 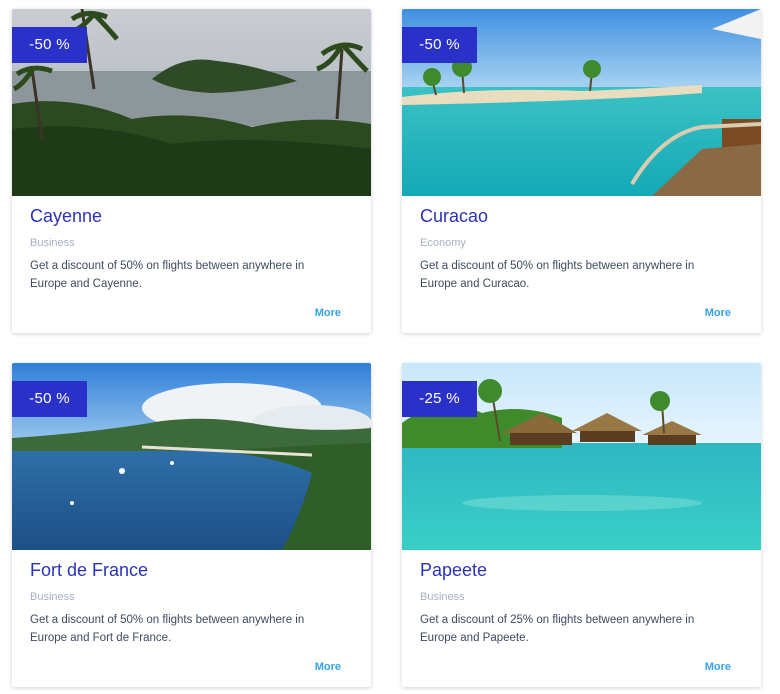 I want to click on destination-title: Curacao, so click(x=454, y=216).